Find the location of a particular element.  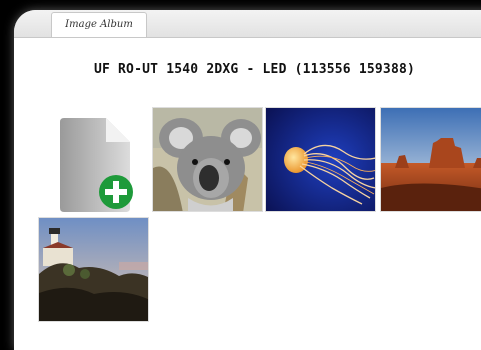

jellyfish-photo is located at coordinates (320, 159).